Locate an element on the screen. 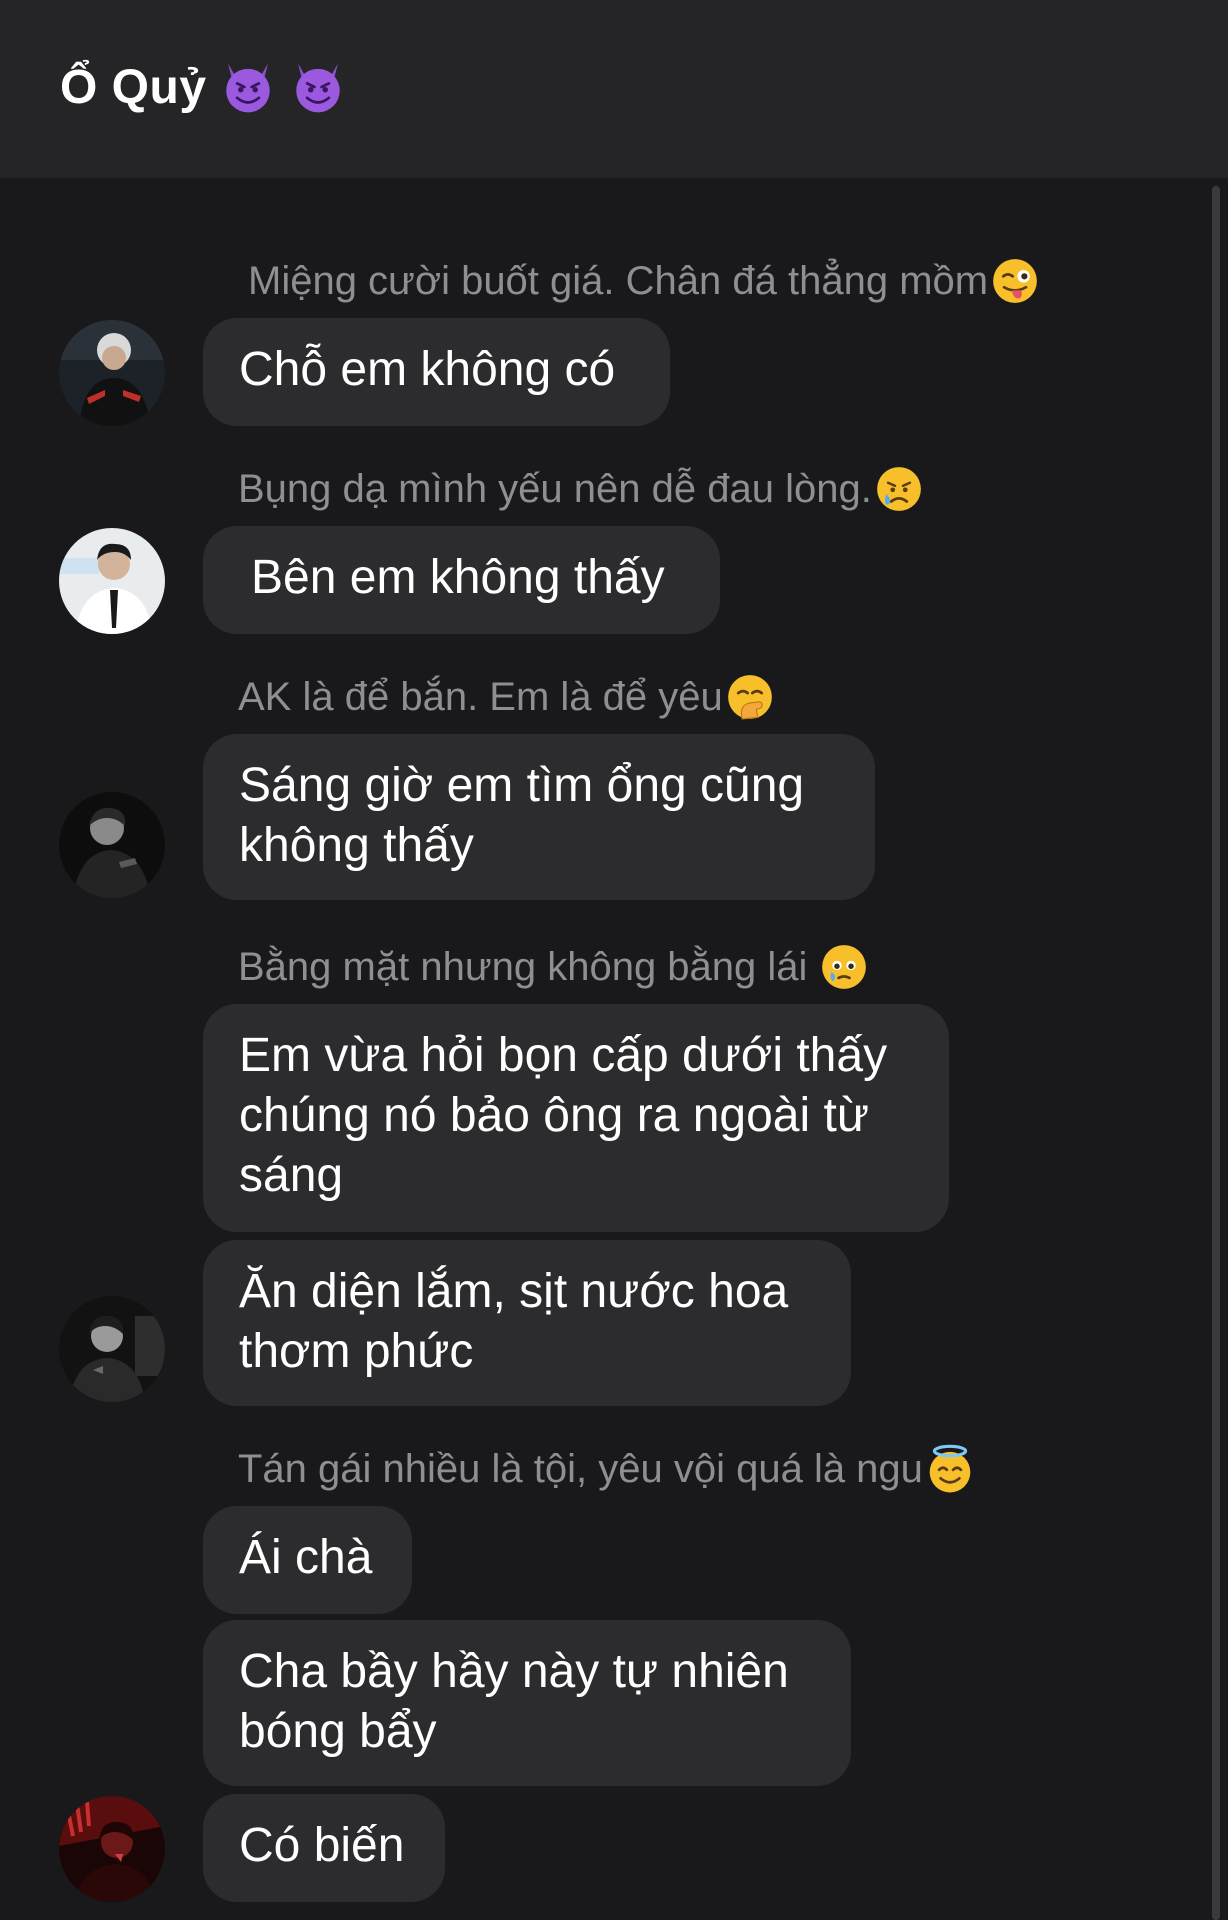  sender-nickname: AK là để bắn. Em là để yêu is located at coordinates (506, 697).